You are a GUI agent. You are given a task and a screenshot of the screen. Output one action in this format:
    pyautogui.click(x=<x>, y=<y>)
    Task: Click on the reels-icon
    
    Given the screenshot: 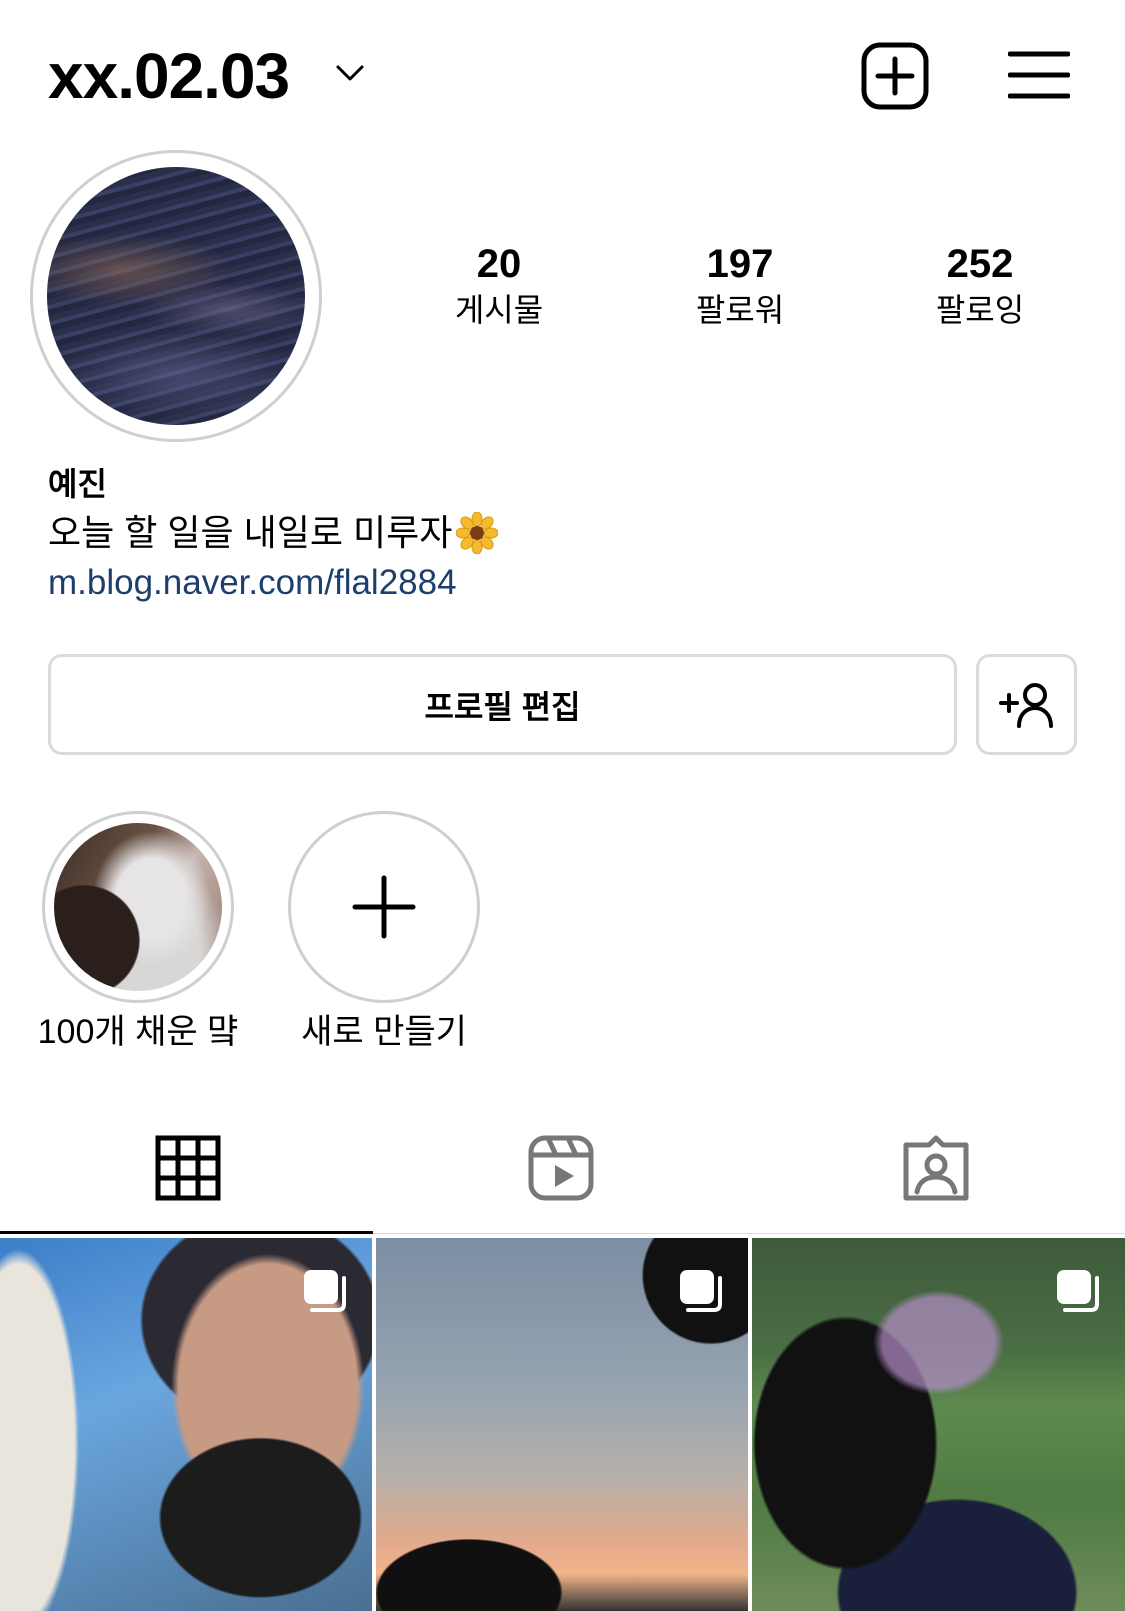 What is the action you would take?
    pyautogui.click(x=561, y=1168)
    